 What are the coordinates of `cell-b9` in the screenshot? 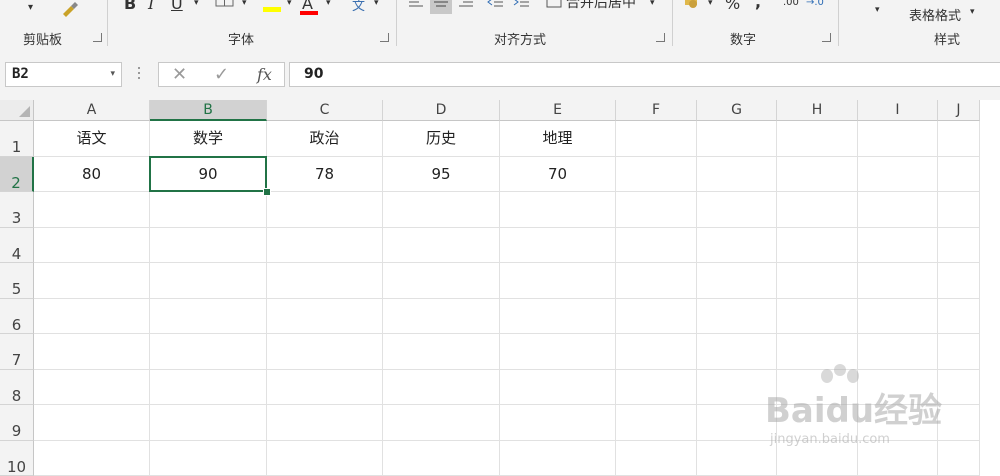 It's located at (208, 423).